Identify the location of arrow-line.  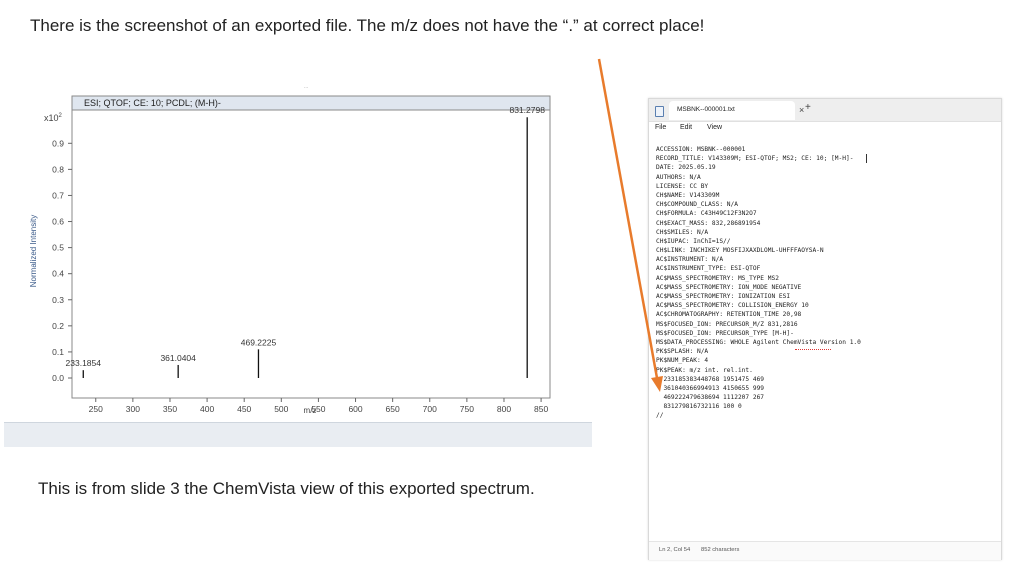
(628, 218).